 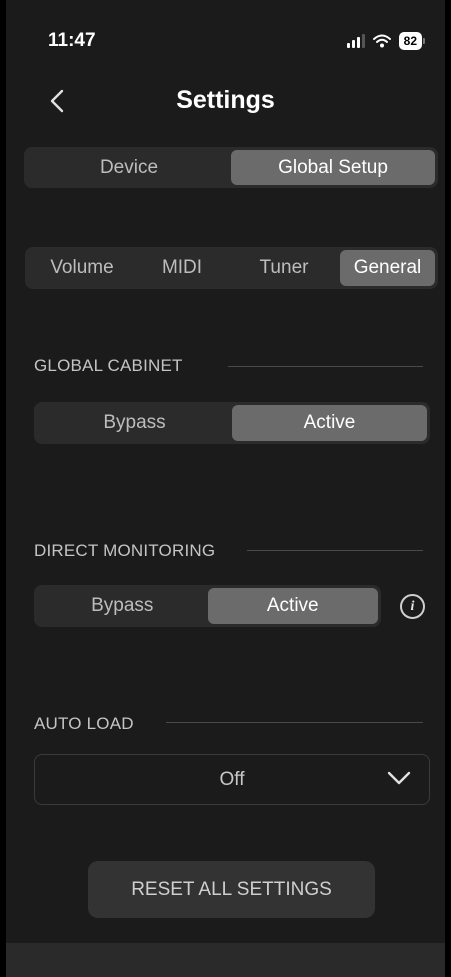 I want to click on auto-load-value: Off, so click(x=232, y=779).